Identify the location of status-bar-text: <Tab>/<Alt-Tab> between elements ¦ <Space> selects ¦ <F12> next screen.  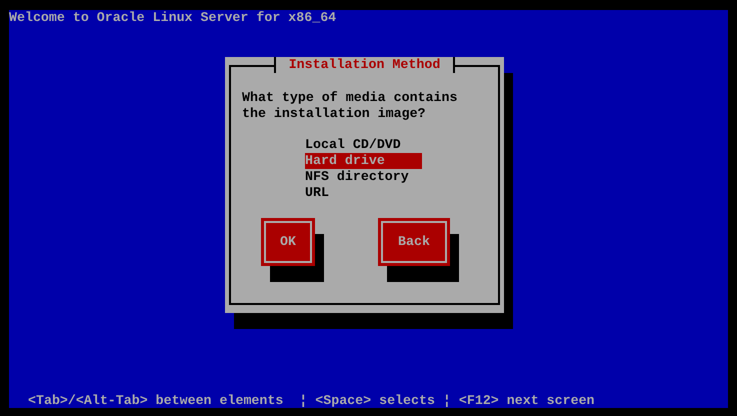
(311, 401).